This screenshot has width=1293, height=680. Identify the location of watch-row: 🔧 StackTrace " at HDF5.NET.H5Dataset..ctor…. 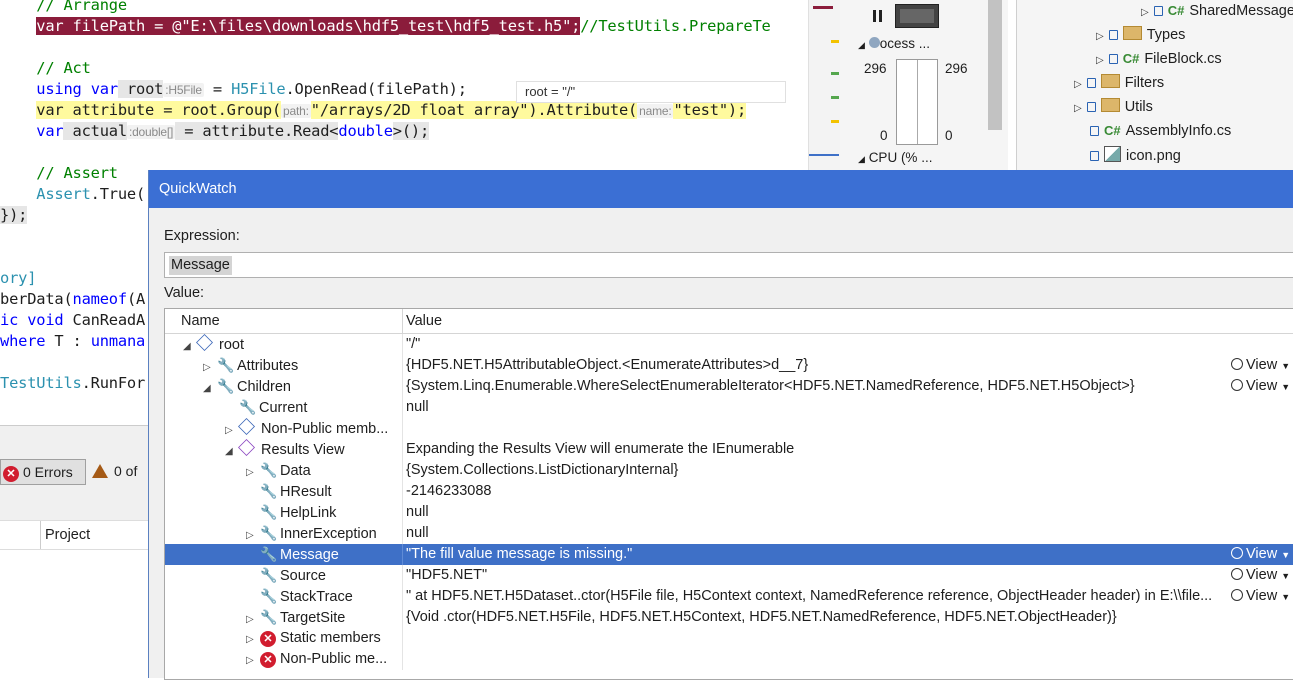
(729, 596).